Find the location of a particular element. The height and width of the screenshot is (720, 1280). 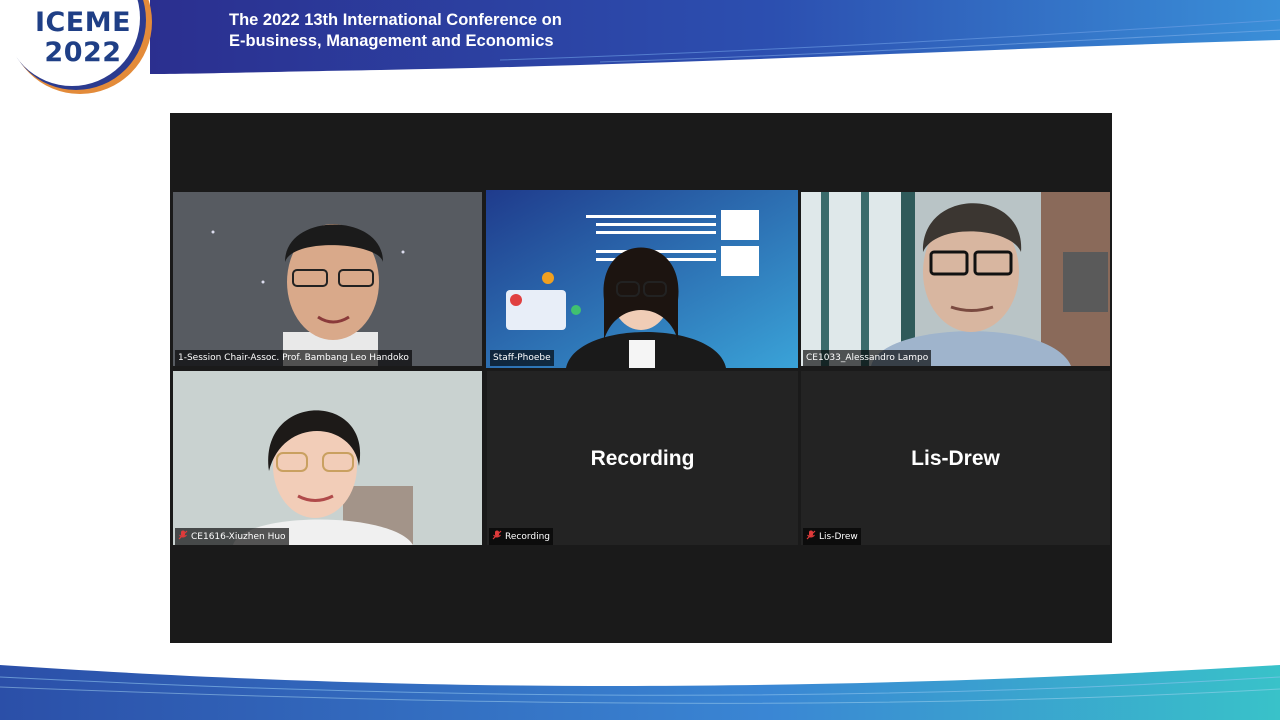

participant-name-label: CE1616-Xiuzhen Huo is located at coordinates (232, 536).